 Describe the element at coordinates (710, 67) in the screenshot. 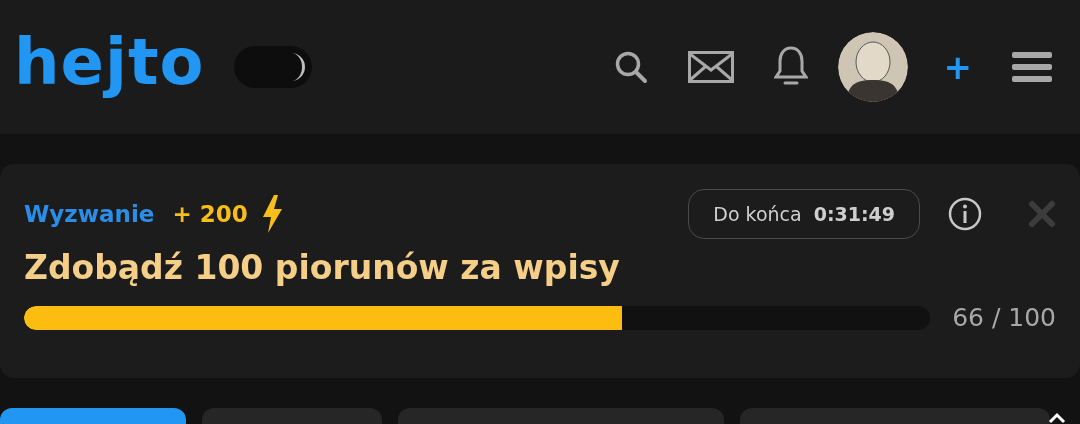

I see `mail-icon` at that location.